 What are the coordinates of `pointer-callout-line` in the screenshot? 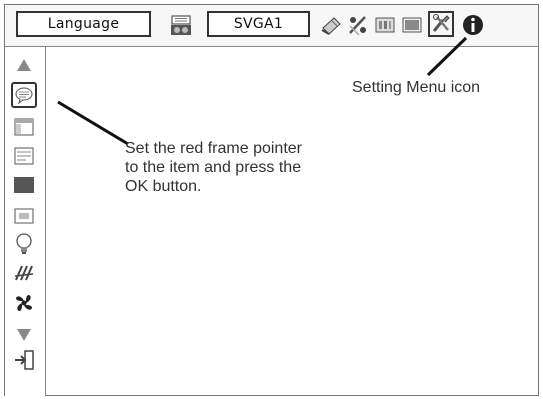 It's located at (93, 123).